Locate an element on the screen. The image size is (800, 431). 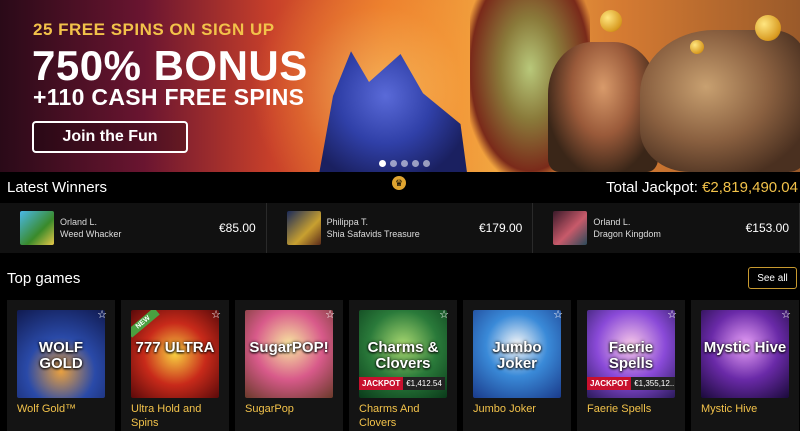
game-card: SugarPOP! ☆ SugarPop is located at coordinates (289, 365).